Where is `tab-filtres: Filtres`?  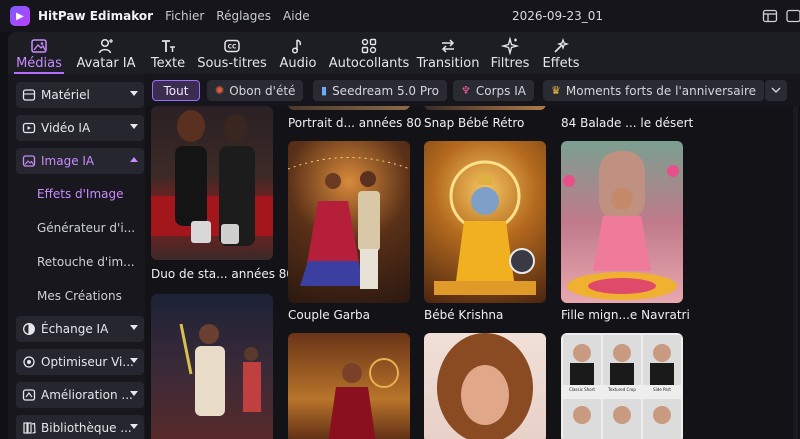 tab-filtres: Filtres is located at coordinates (510, 53).